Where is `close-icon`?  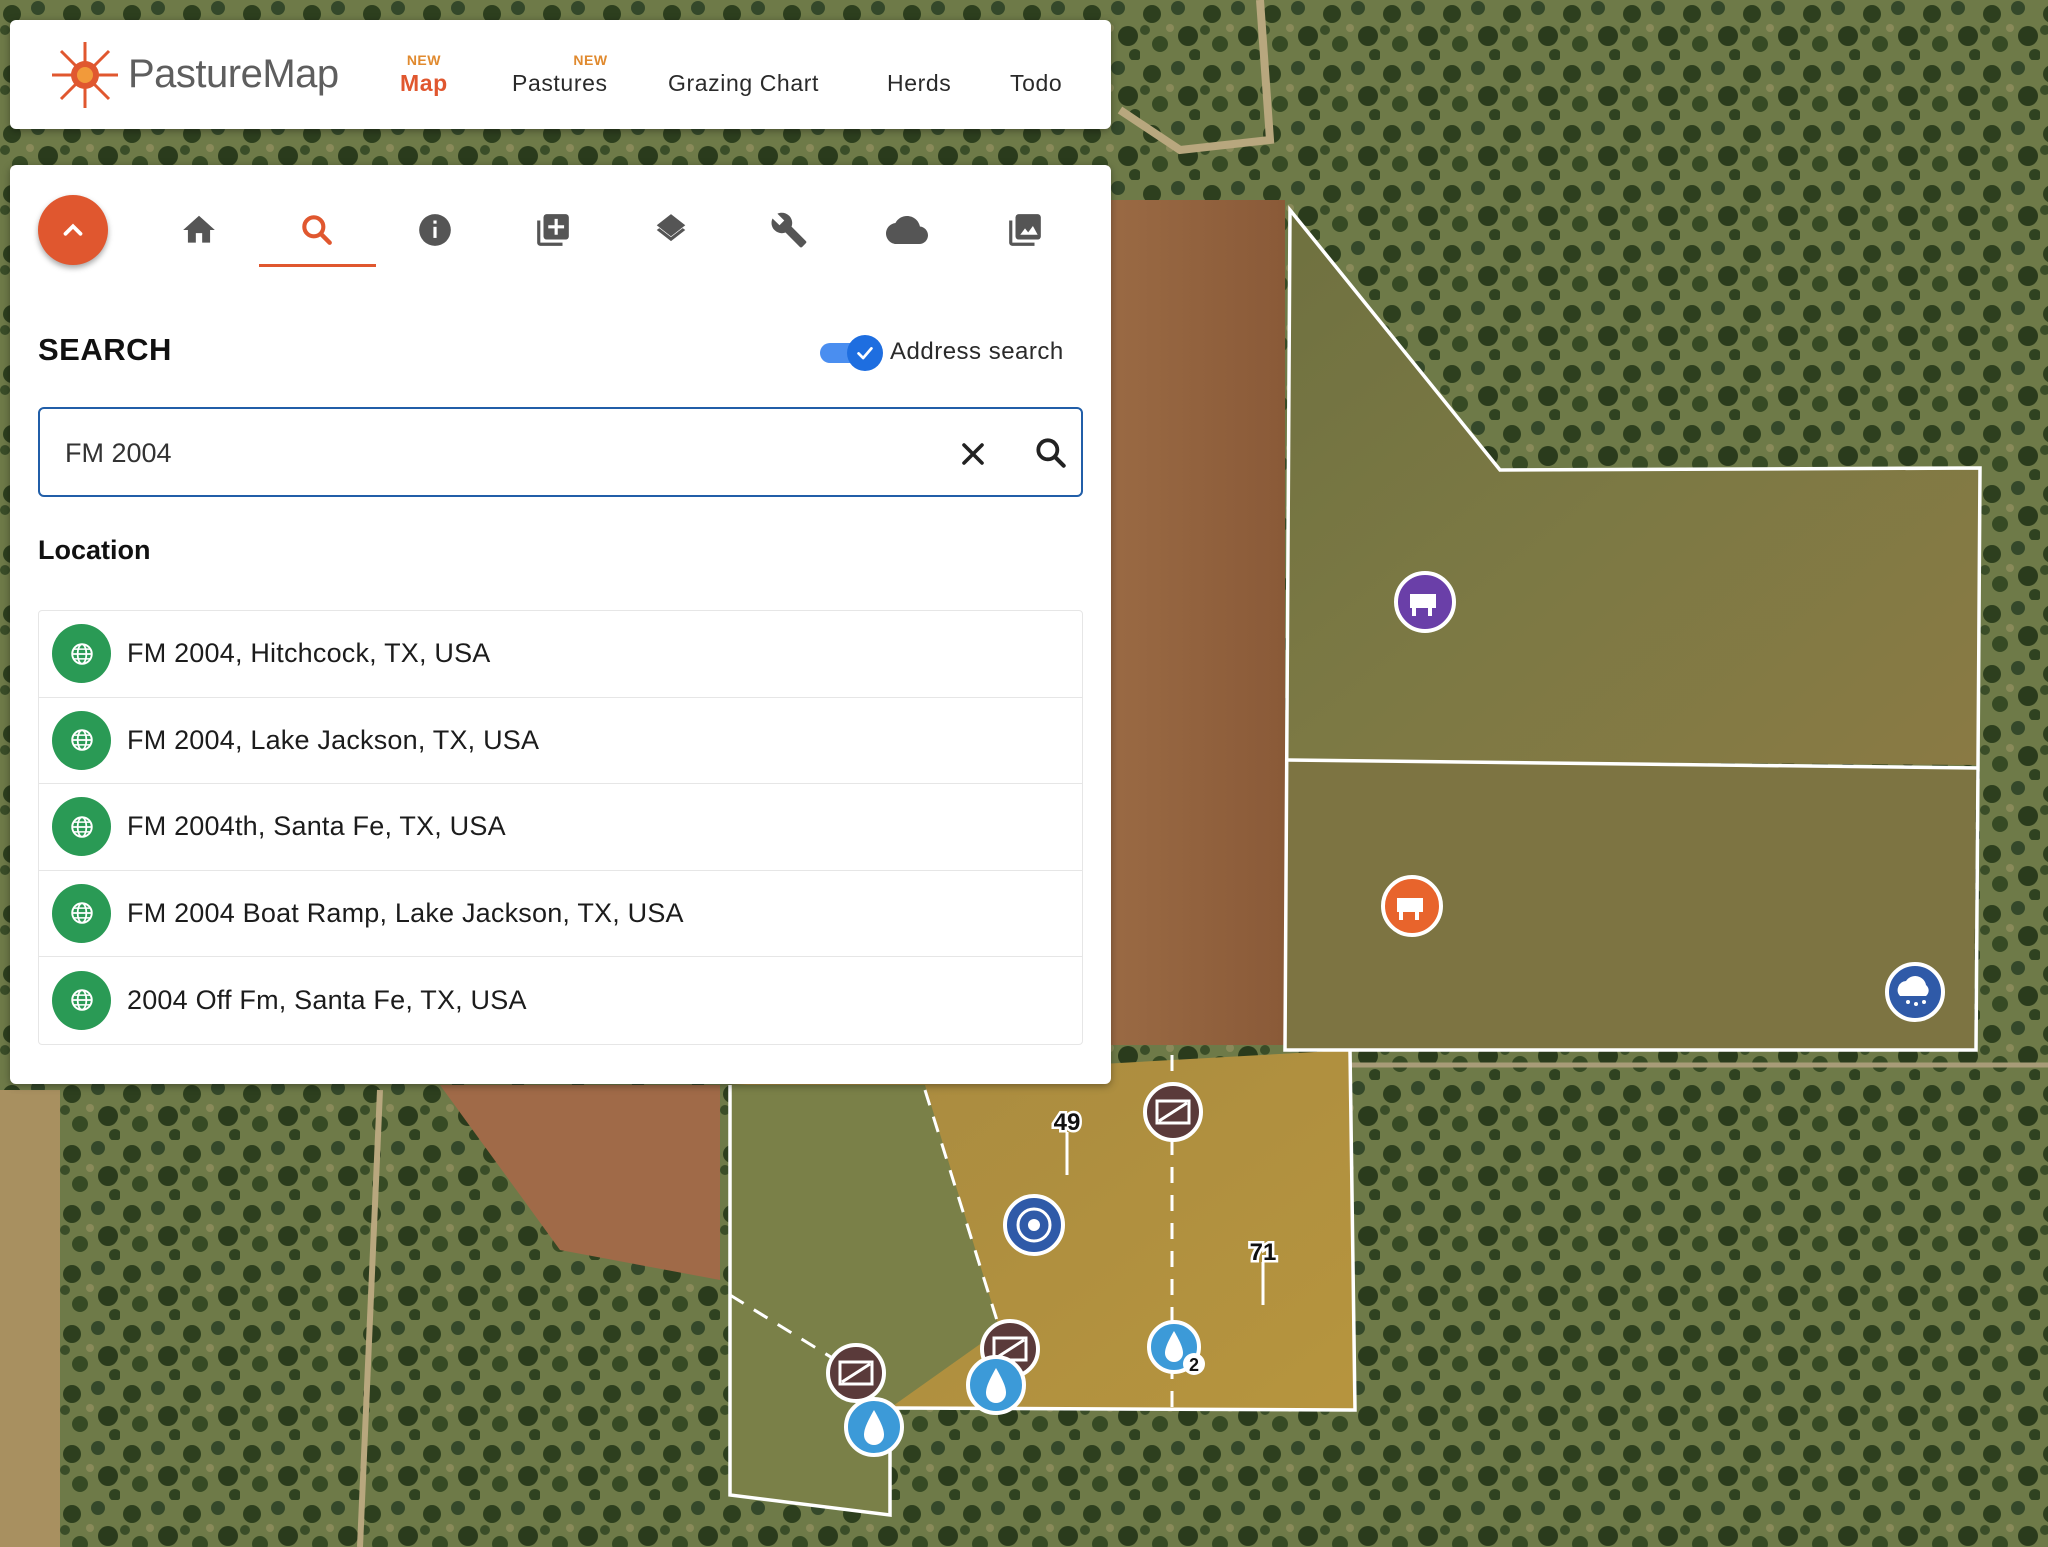 close-icon is located at coordinates (973, 454).